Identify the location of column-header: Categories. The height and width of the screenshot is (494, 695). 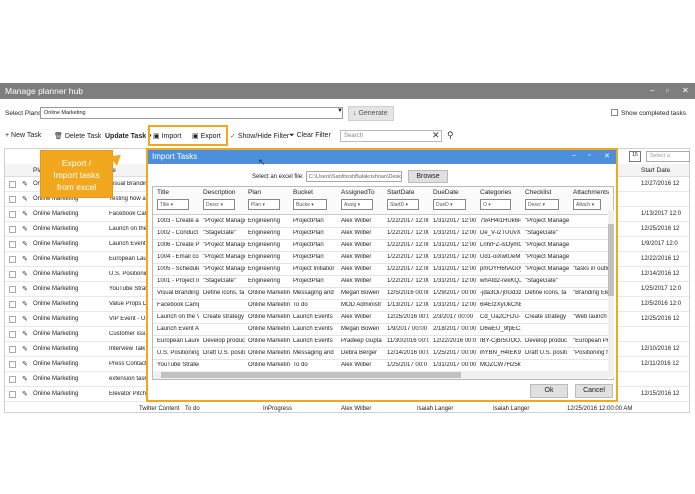
(495, 192).